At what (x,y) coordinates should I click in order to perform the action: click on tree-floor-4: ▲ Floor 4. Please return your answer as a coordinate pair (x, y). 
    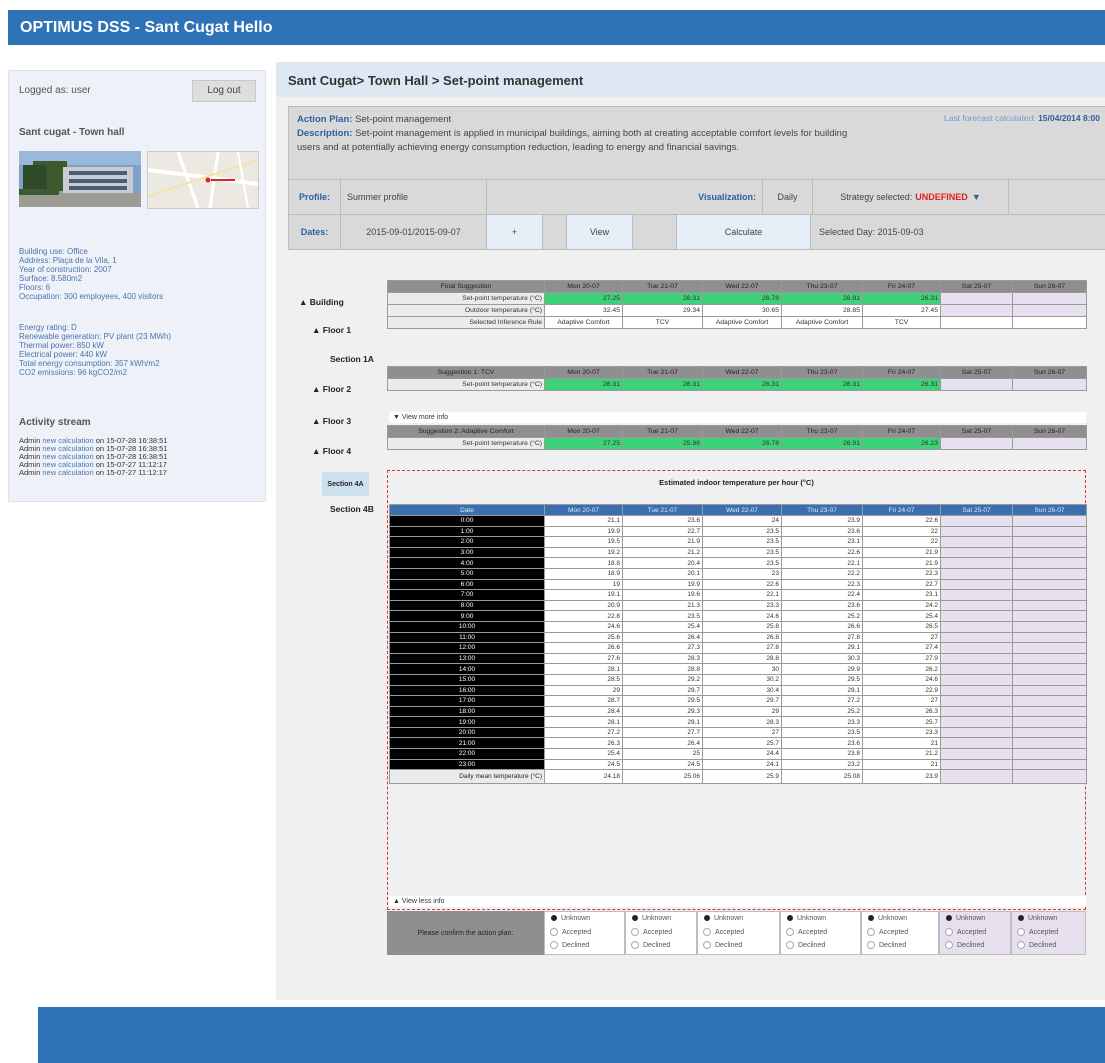
    Looking at the image, I should click on (331, 451).